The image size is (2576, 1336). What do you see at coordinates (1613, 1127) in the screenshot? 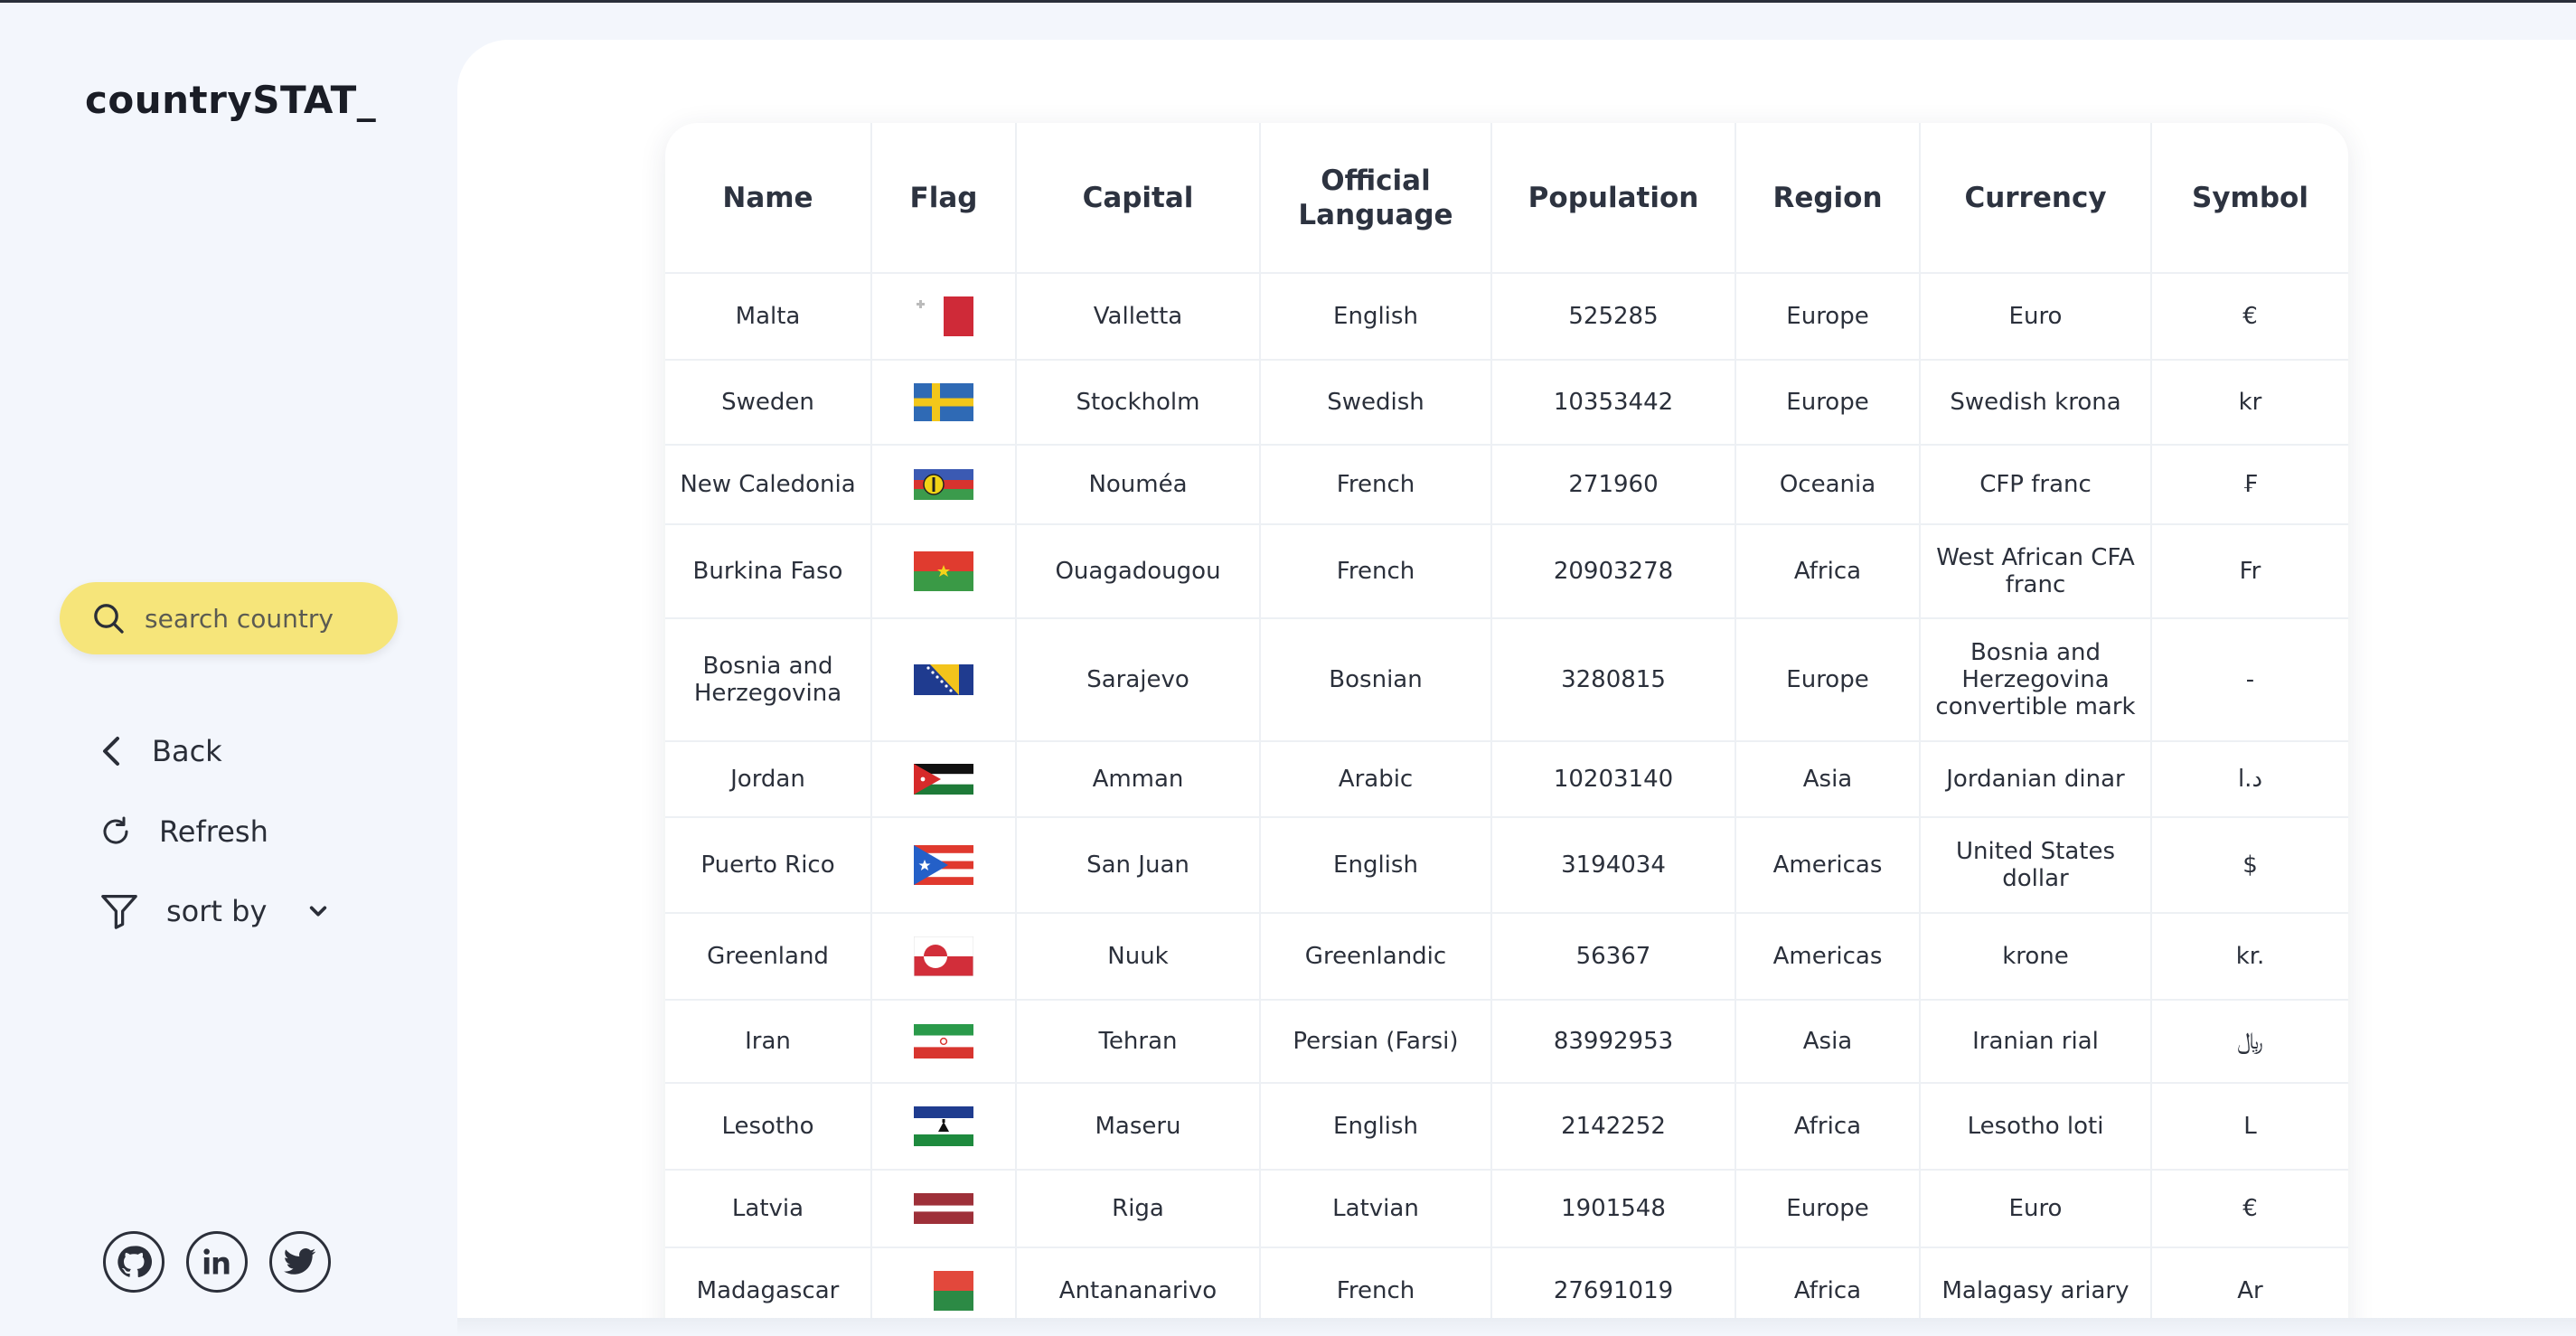
I see `population: 2142252` at bounding box center [1613, 1127].